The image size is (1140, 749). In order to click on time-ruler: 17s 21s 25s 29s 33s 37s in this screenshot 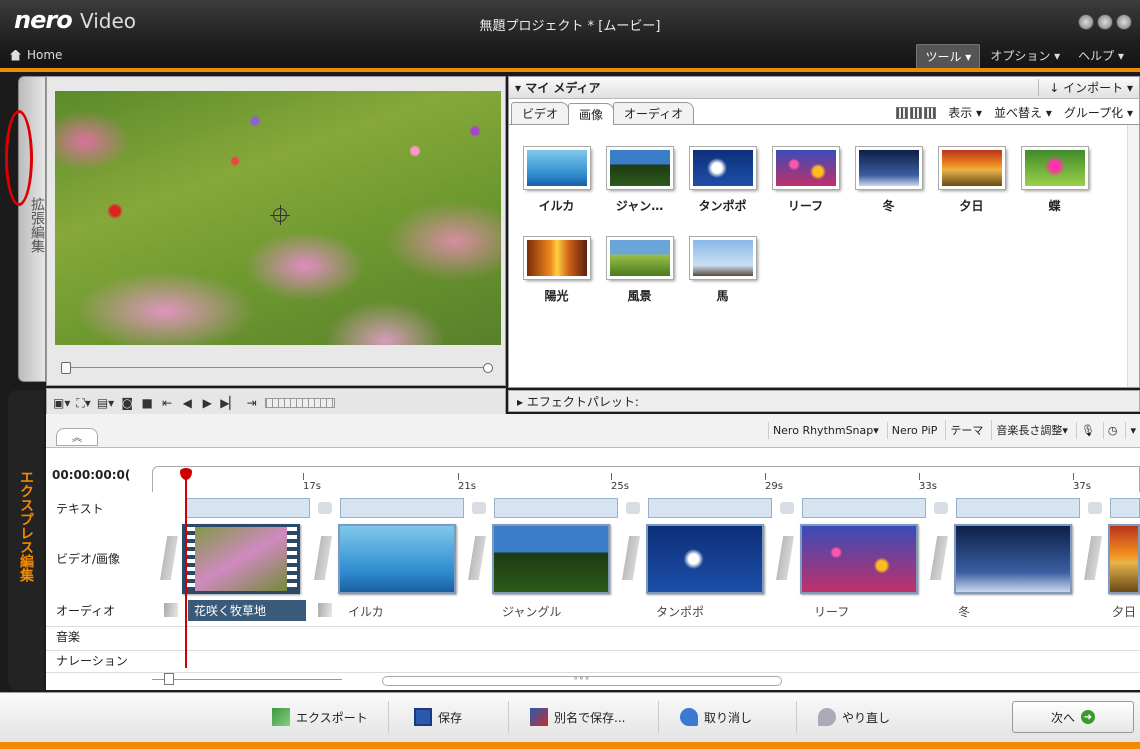, I will do `click(646, 479)`.